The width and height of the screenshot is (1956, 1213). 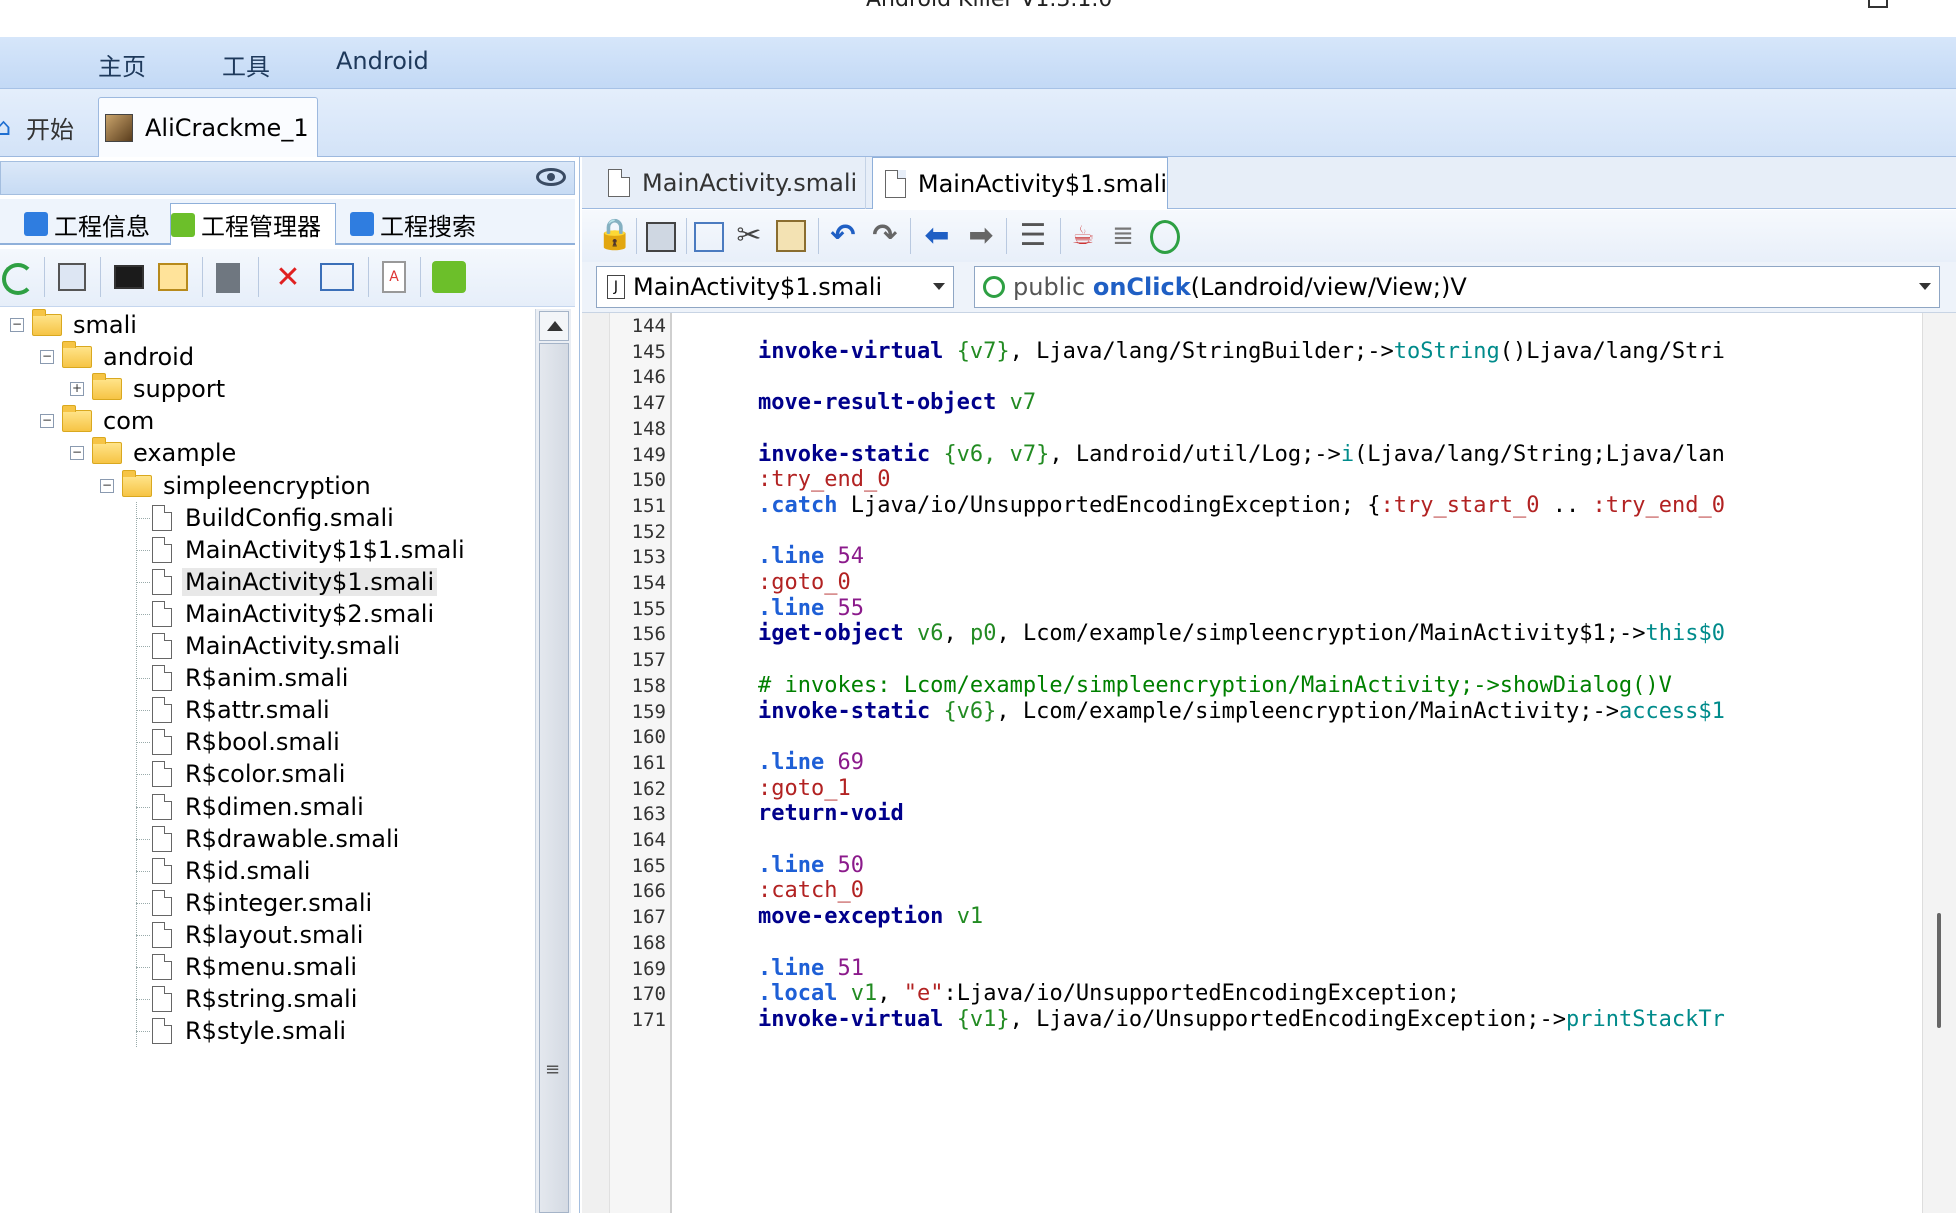 I want to click on paste-icon, so click(x=791, y=236).